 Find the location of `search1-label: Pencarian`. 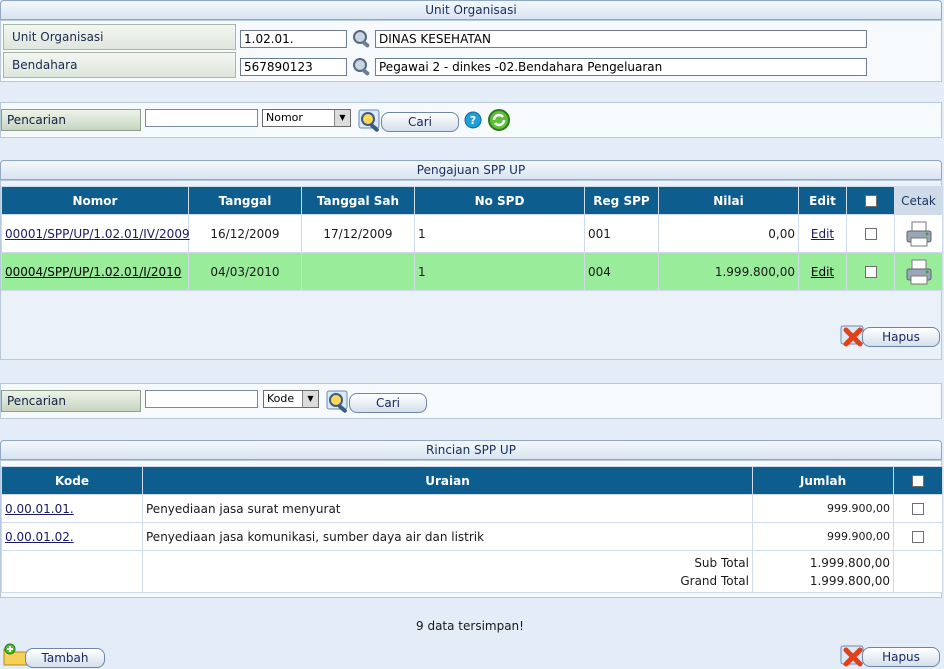

search1-label: Pencarian is located at coordinates (71, 120).